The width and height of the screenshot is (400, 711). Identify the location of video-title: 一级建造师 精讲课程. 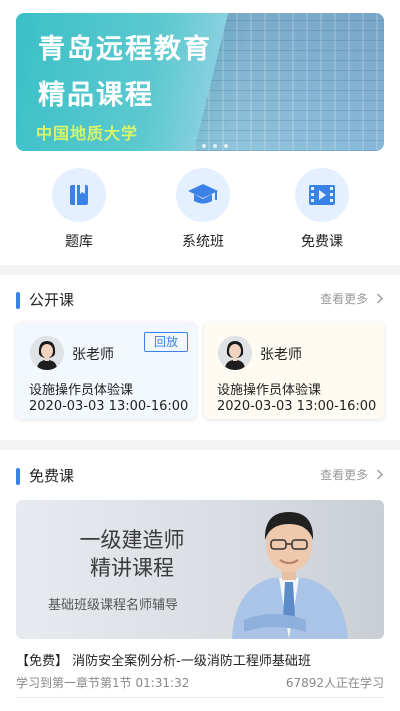
(132, 554).